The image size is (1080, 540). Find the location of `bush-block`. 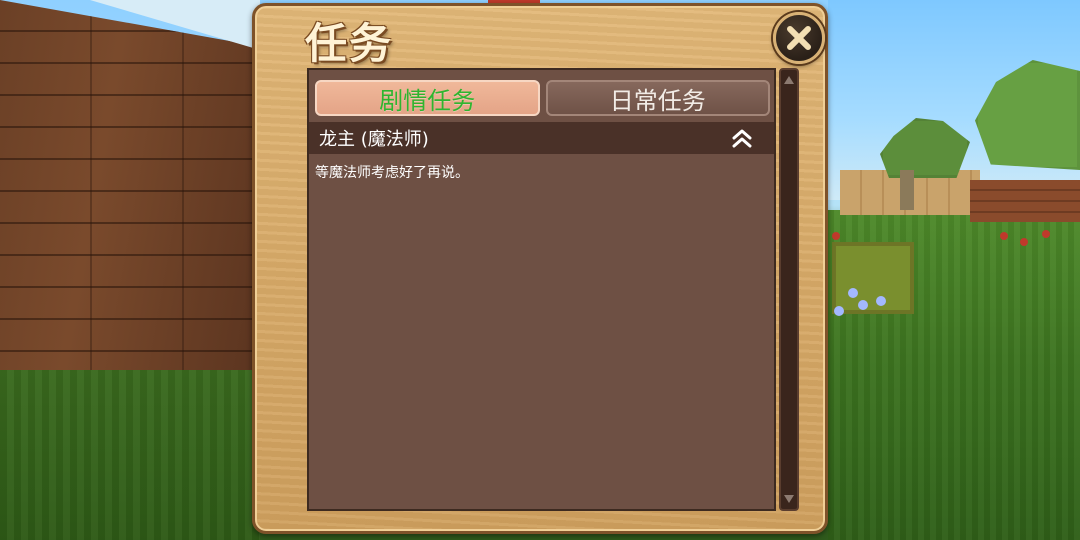

bush-block is located at coordinates (873, 278).